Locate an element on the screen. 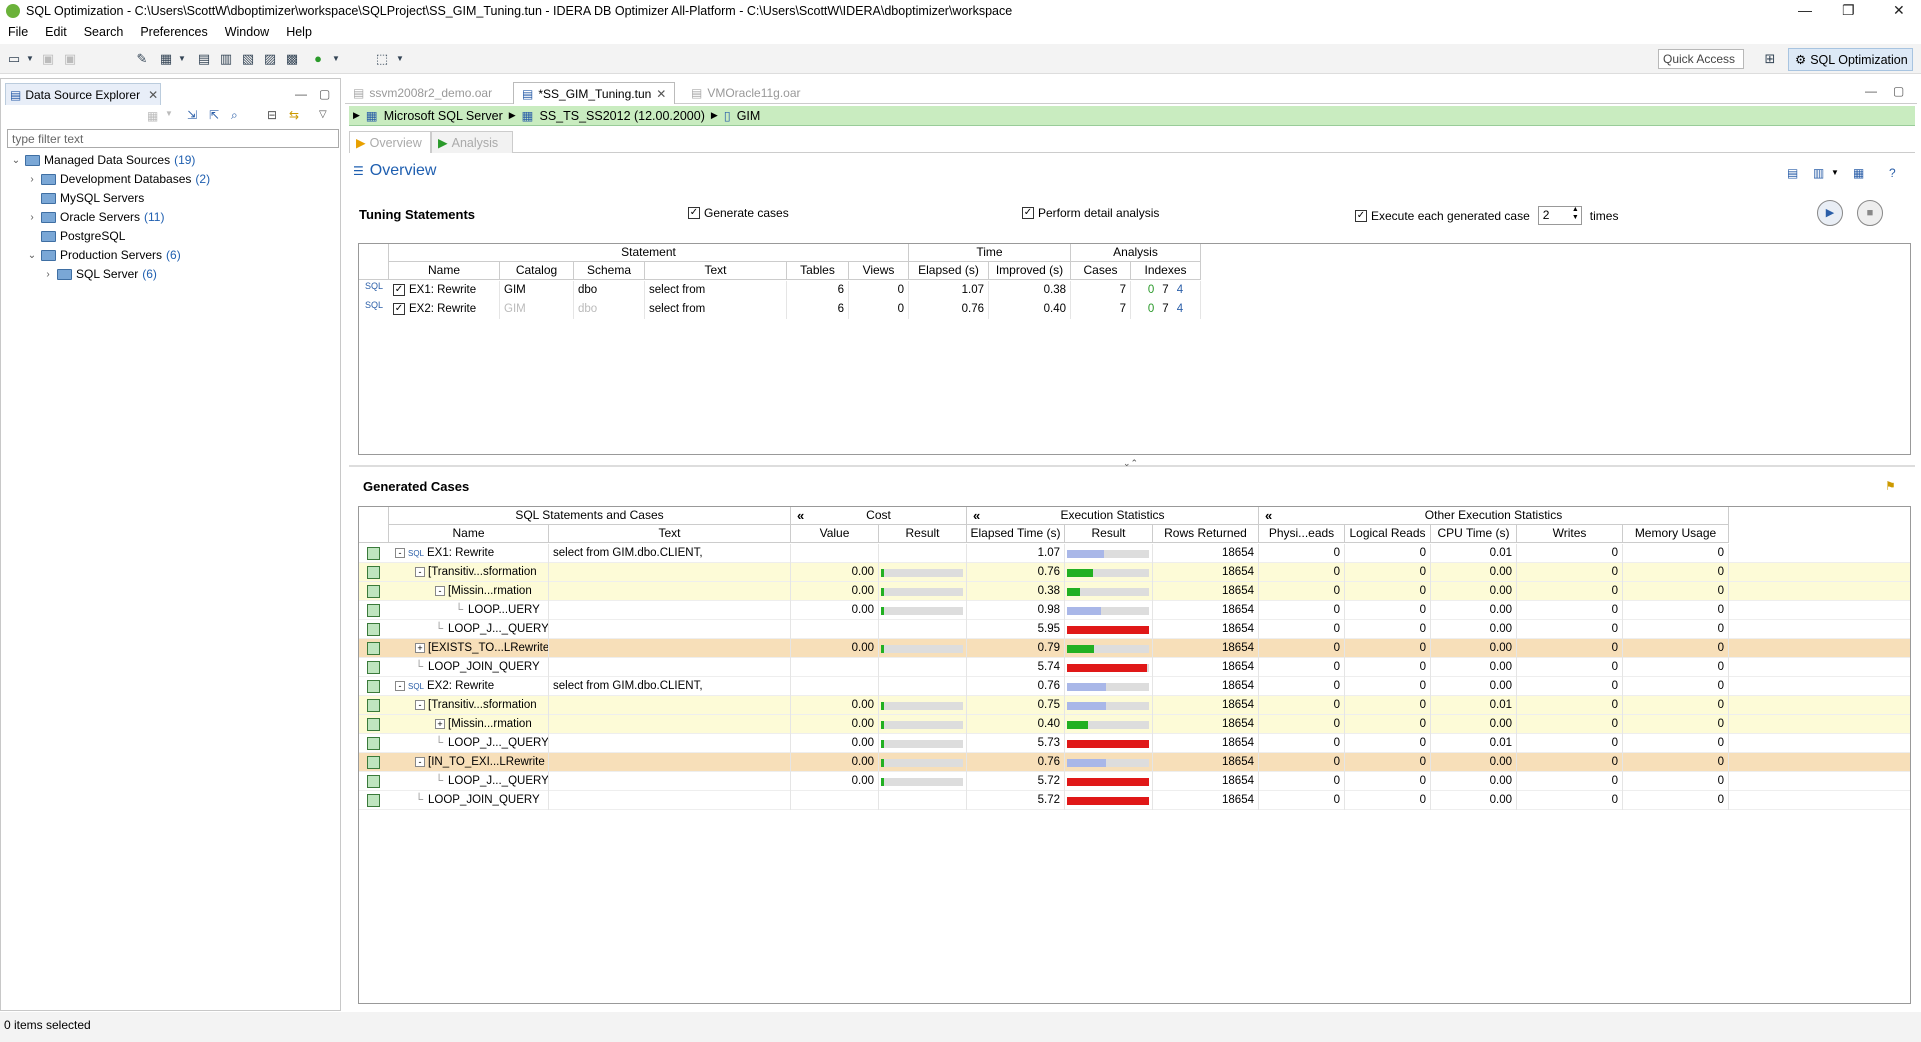 Image resolution: width=1921 pixels, height=1042 pixels. tree-item: › SQL Server (6) is located at coordinates (100, 274).